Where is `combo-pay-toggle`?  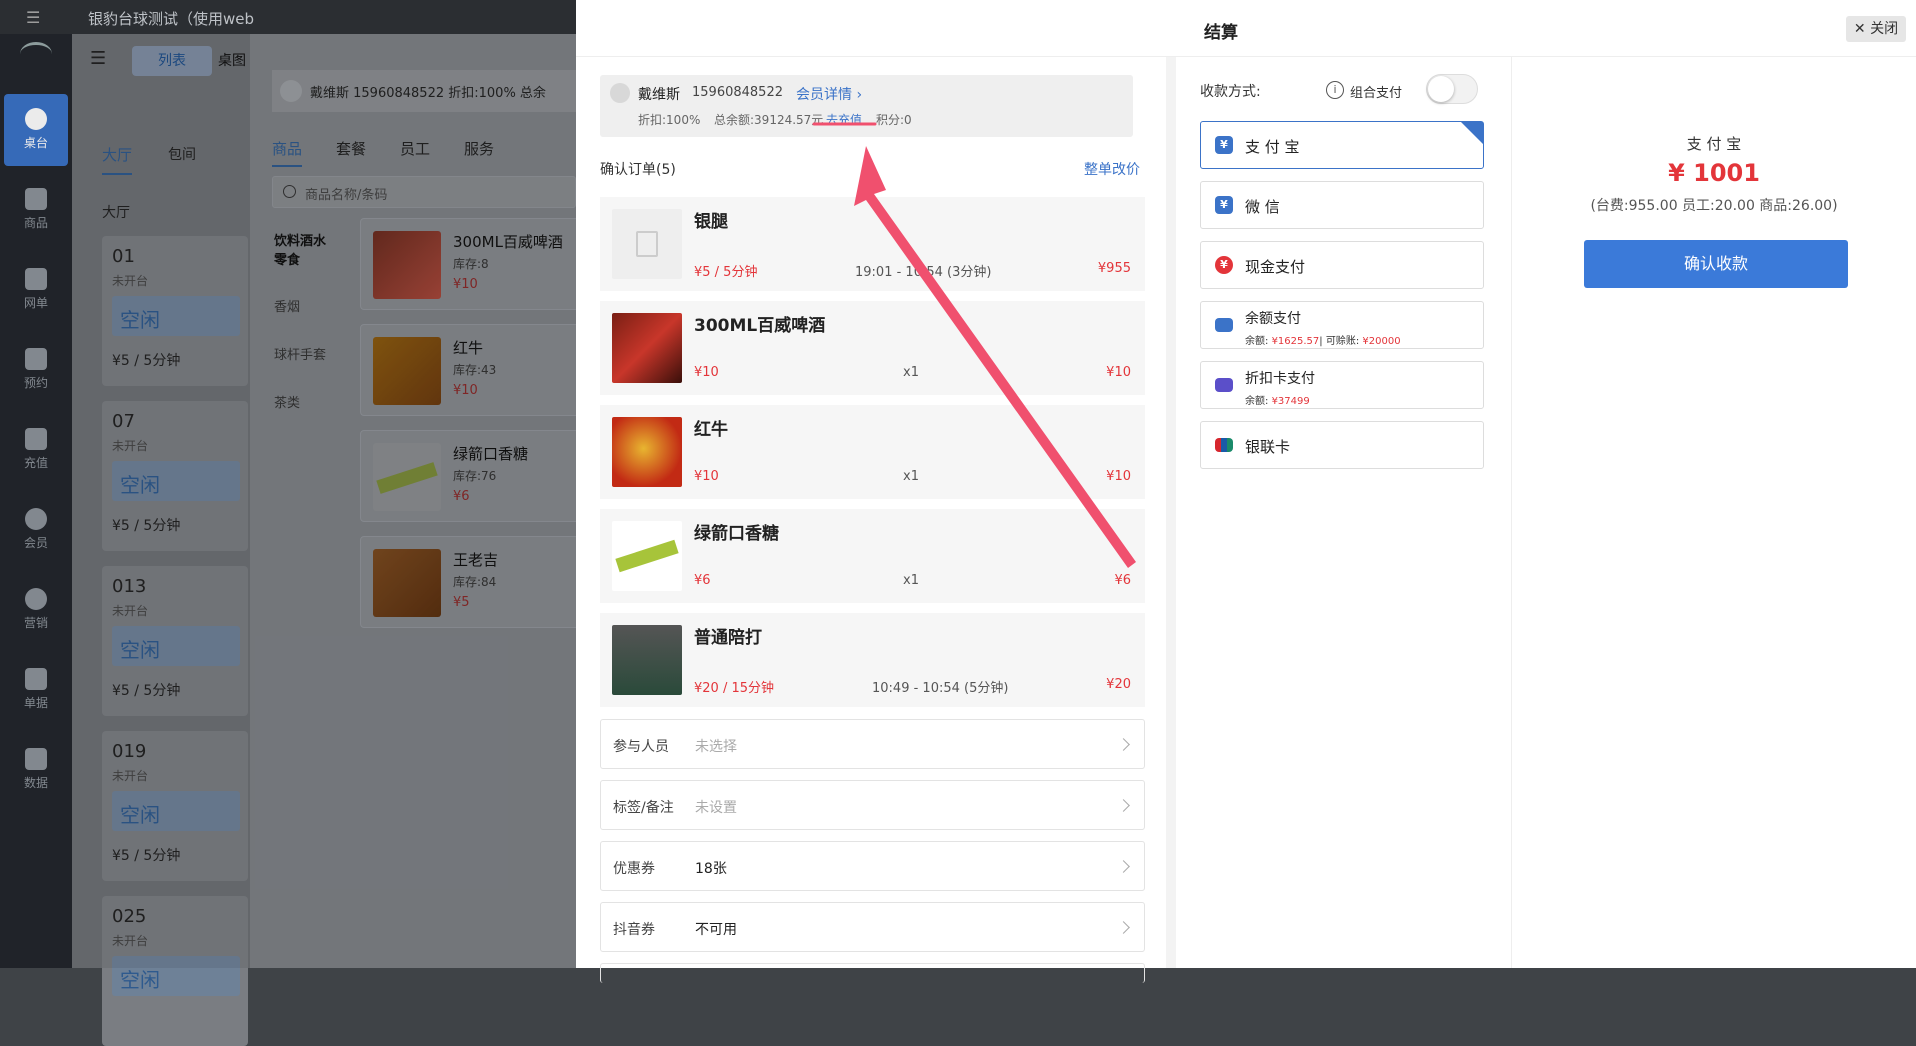 combo-pay-toggle is located at coordinates (1452, 89).